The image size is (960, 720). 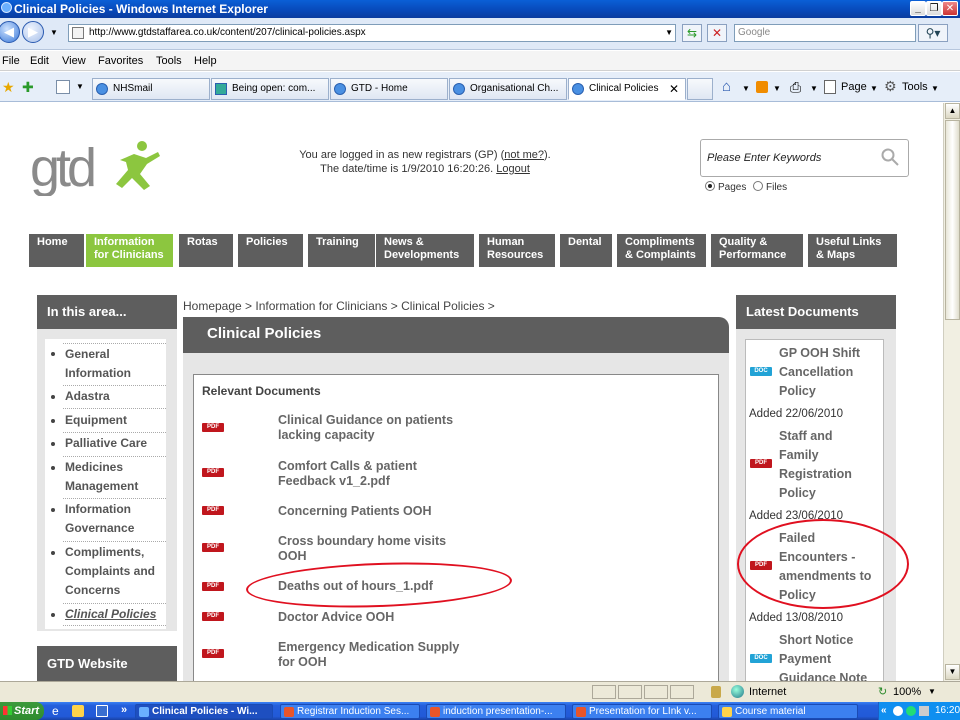 What do you see at coordinates (120, 519) in the screenshot?
I see `sidebar-item-information-governance: Information Governance` at bounding box center [120, 519].